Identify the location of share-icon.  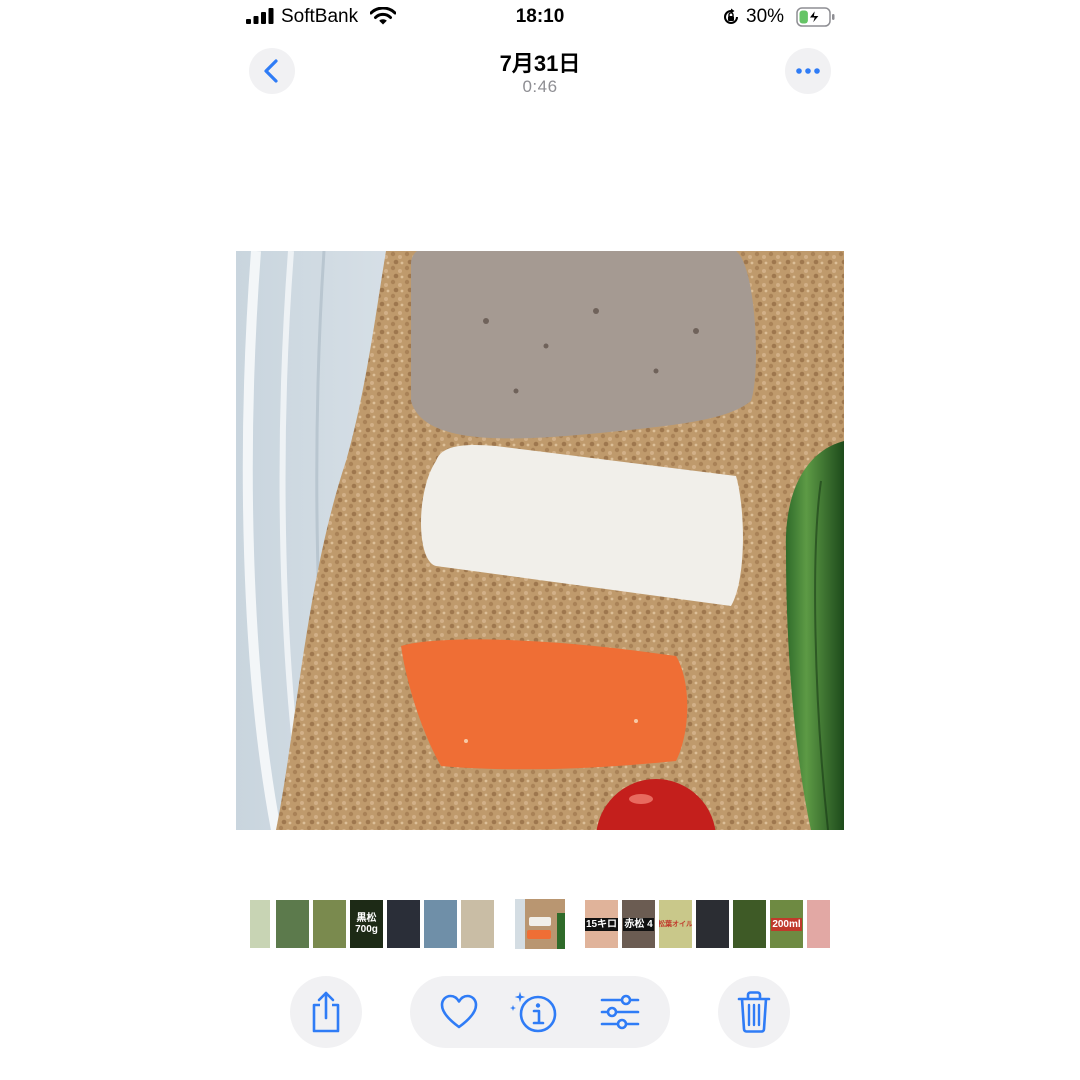
(326, 1012).